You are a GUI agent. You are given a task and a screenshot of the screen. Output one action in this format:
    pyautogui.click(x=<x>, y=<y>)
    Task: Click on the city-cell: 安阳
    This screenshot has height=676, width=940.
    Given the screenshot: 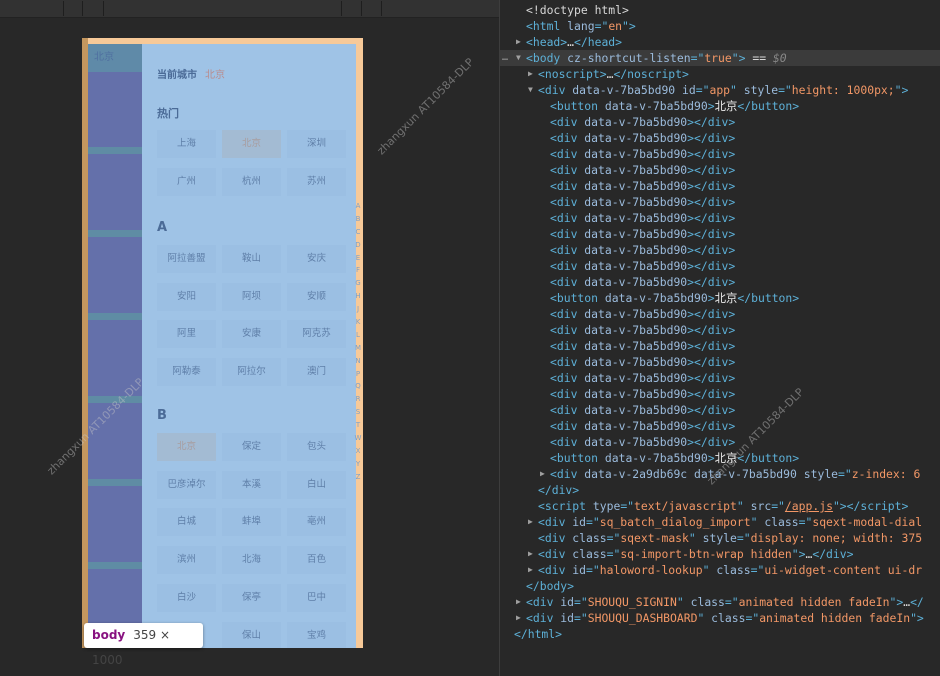 What is the action you would take?
    pyautogui.click(x=186, y=296)
    